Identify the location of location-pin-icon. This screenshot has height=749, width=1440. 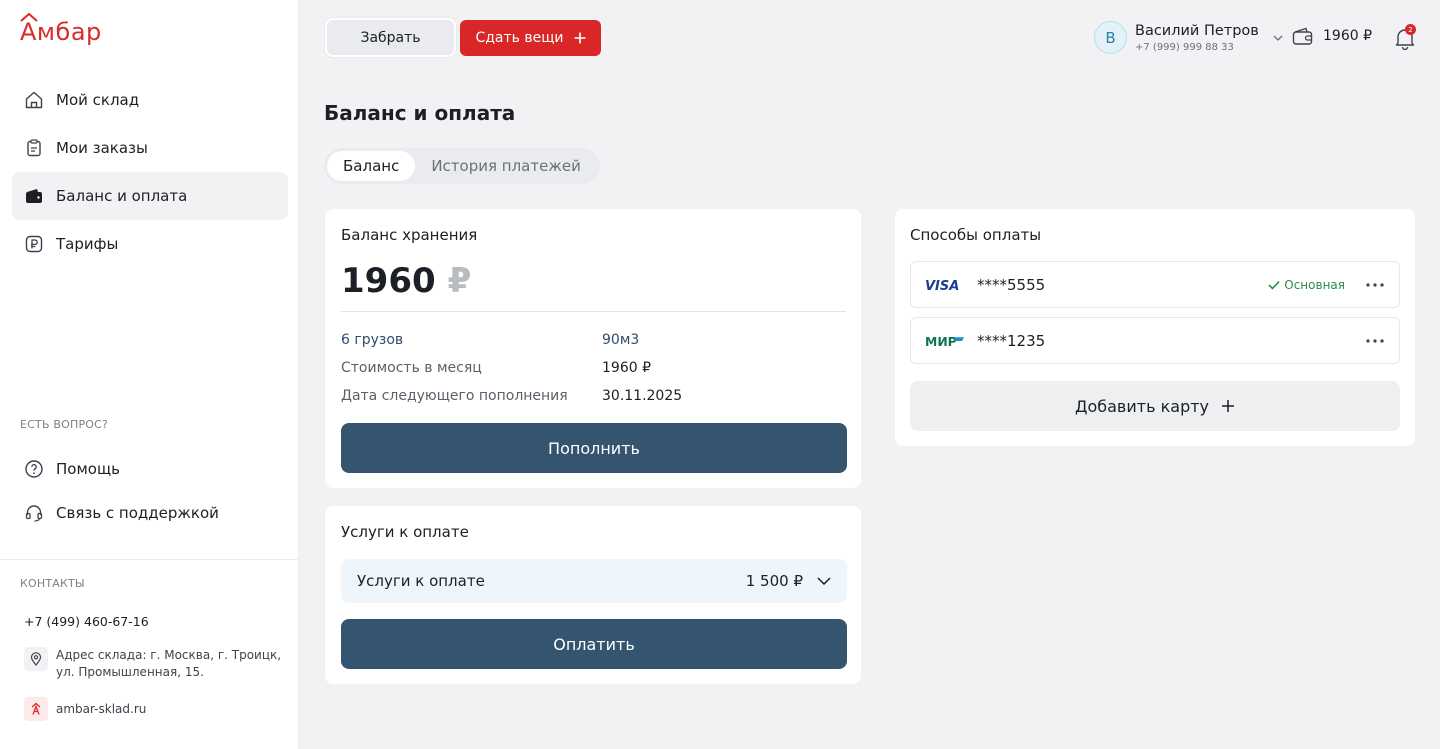
(36, 659).